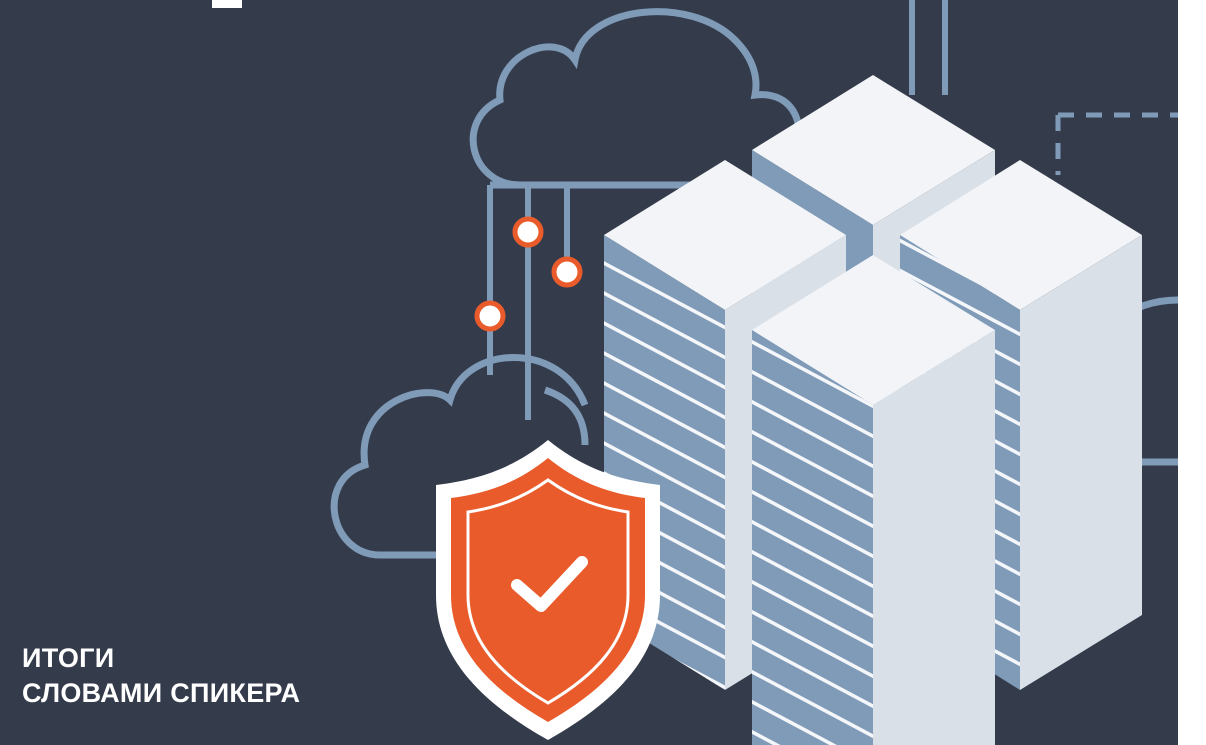 Image resolution: width=1206 pixels, height=745 pixels. What do you see at coordinates (227, 4) in the screenshot?
I see `title-fragment` at bounding box center [227, 4].